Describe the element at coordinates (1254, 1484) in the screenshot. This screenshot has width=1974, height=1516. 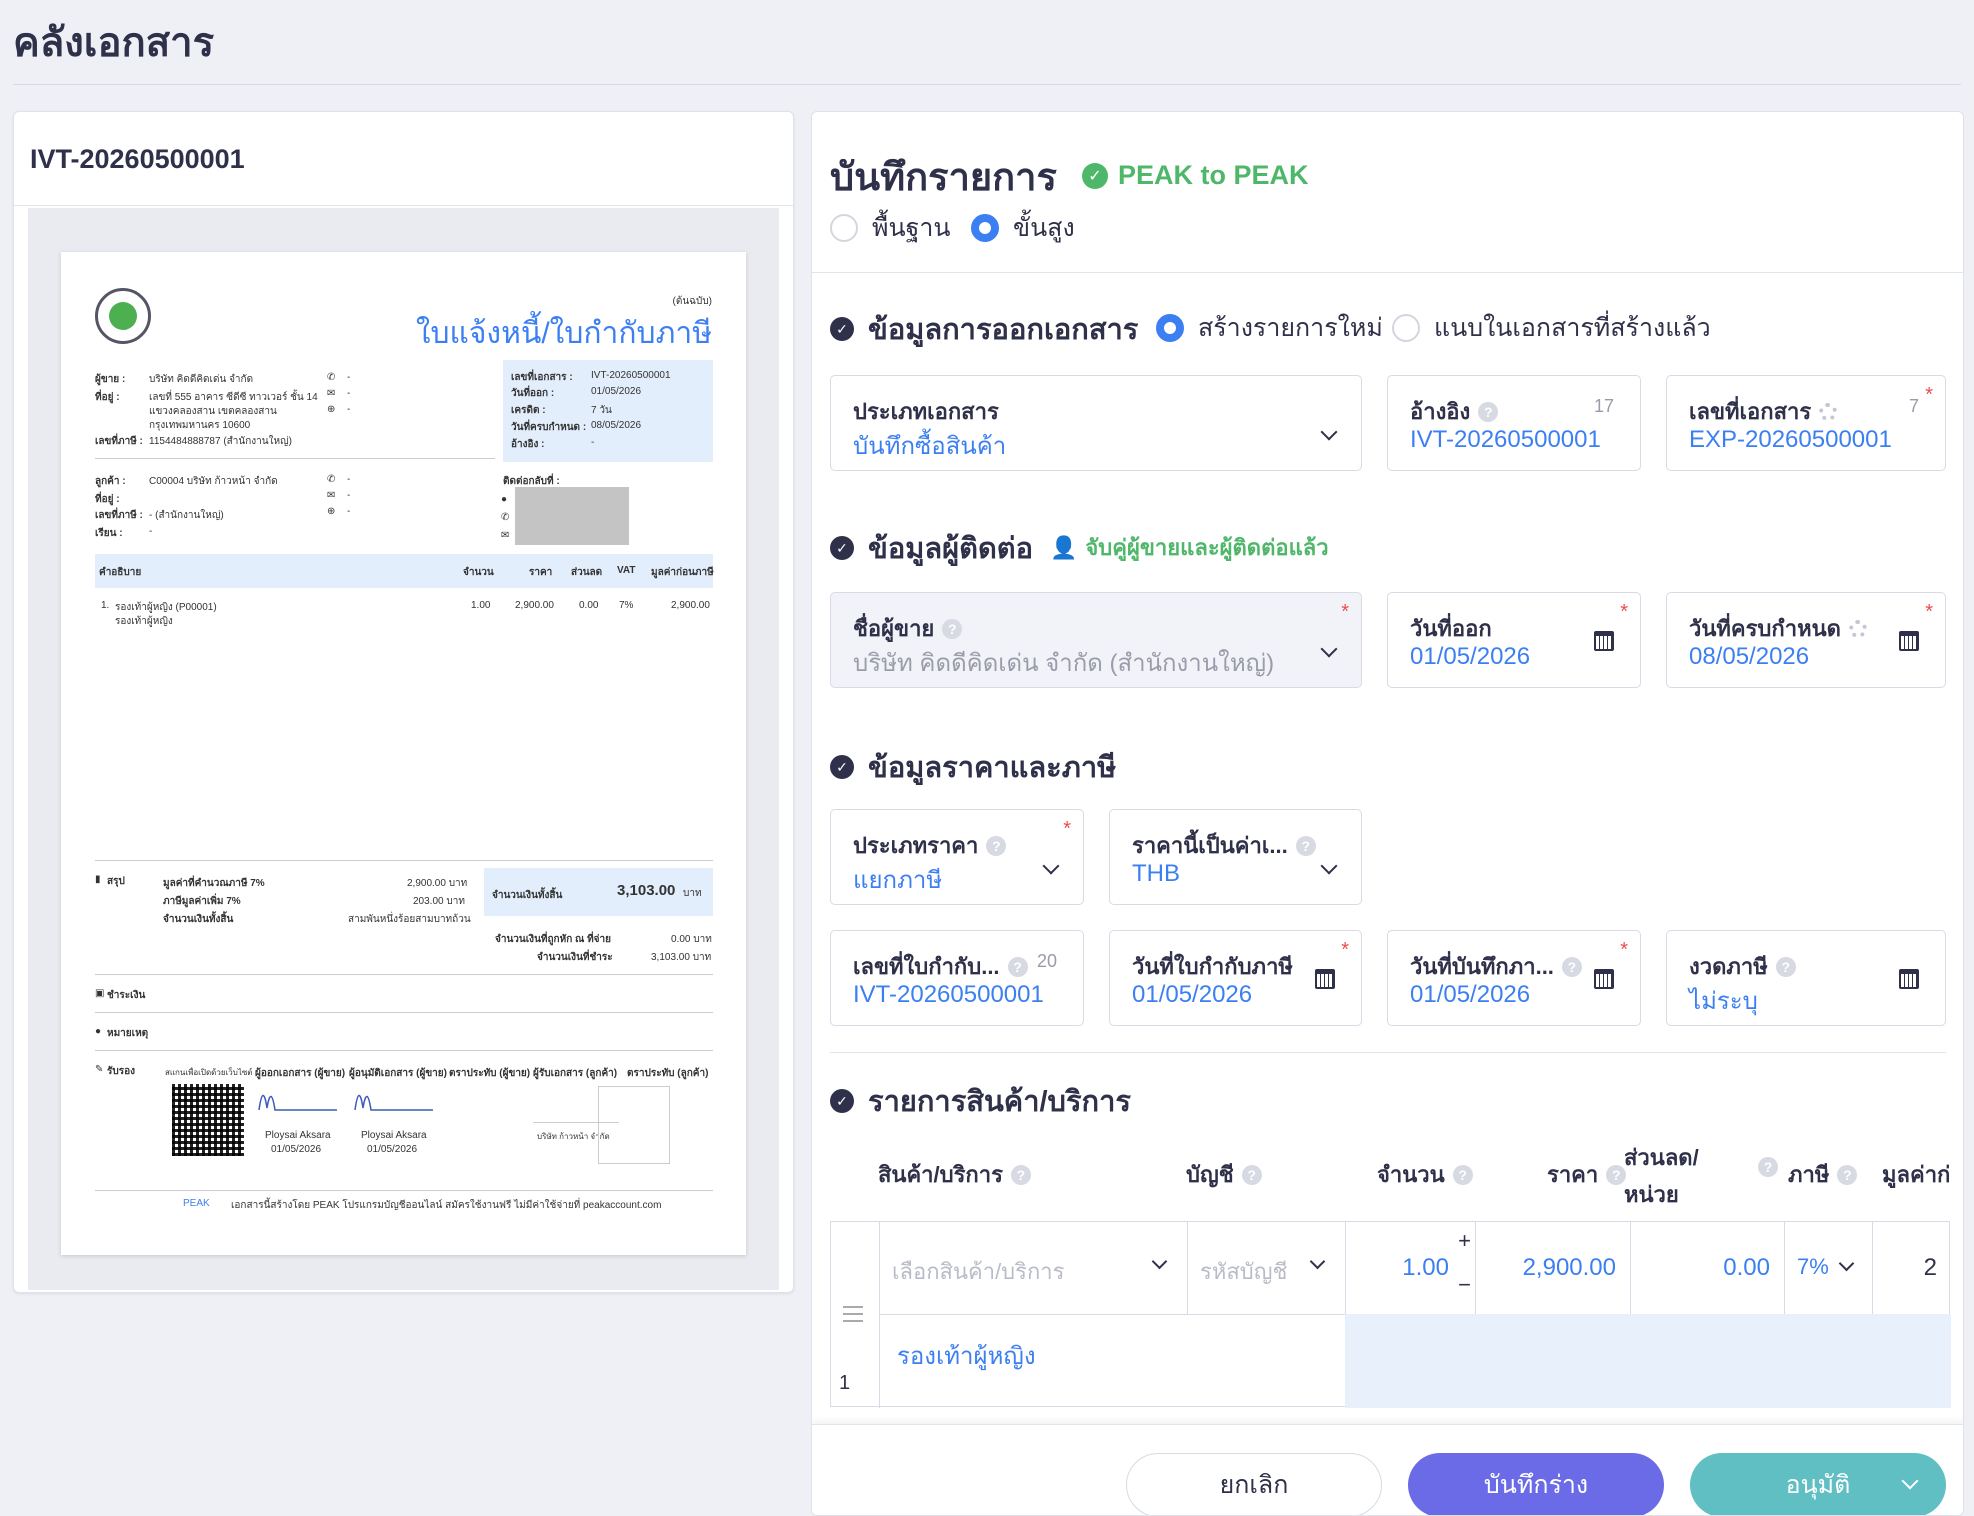
I see `cancel-button: ยกเลิก` at that location.